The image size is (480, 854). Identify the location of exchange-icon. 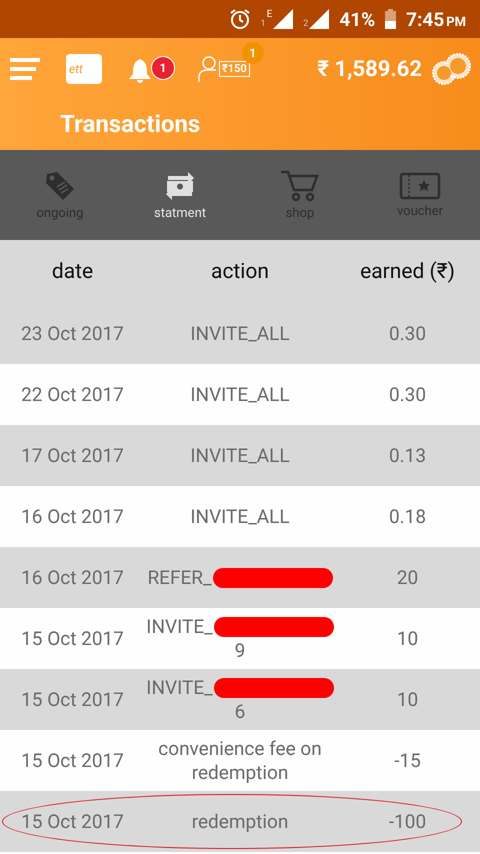
(180, 186).